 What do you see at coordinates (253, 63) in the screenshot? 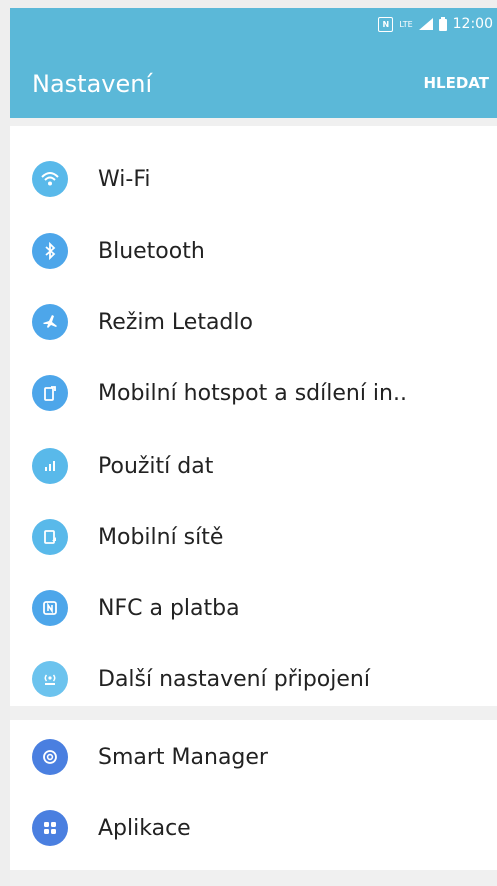
I see `app-bar: N LTE 12:00 Nastavení HLEDAT` at bounding box center [253, 63].